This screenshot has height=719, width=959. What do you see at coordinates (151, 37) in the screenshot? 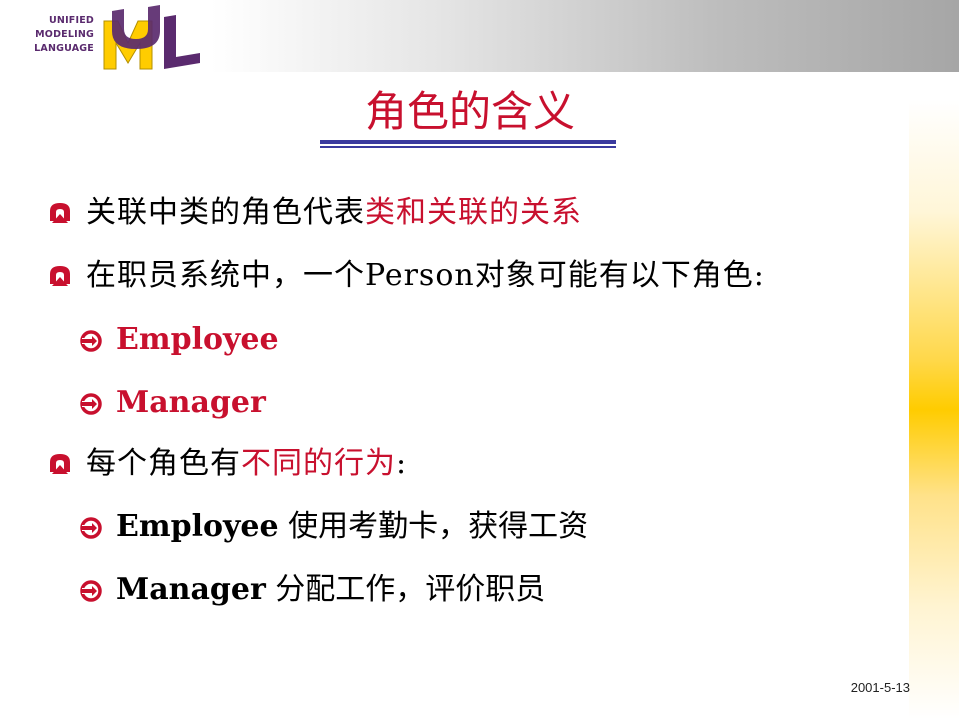
I see `uml-logo-icon` at bounding box center [151, 37].